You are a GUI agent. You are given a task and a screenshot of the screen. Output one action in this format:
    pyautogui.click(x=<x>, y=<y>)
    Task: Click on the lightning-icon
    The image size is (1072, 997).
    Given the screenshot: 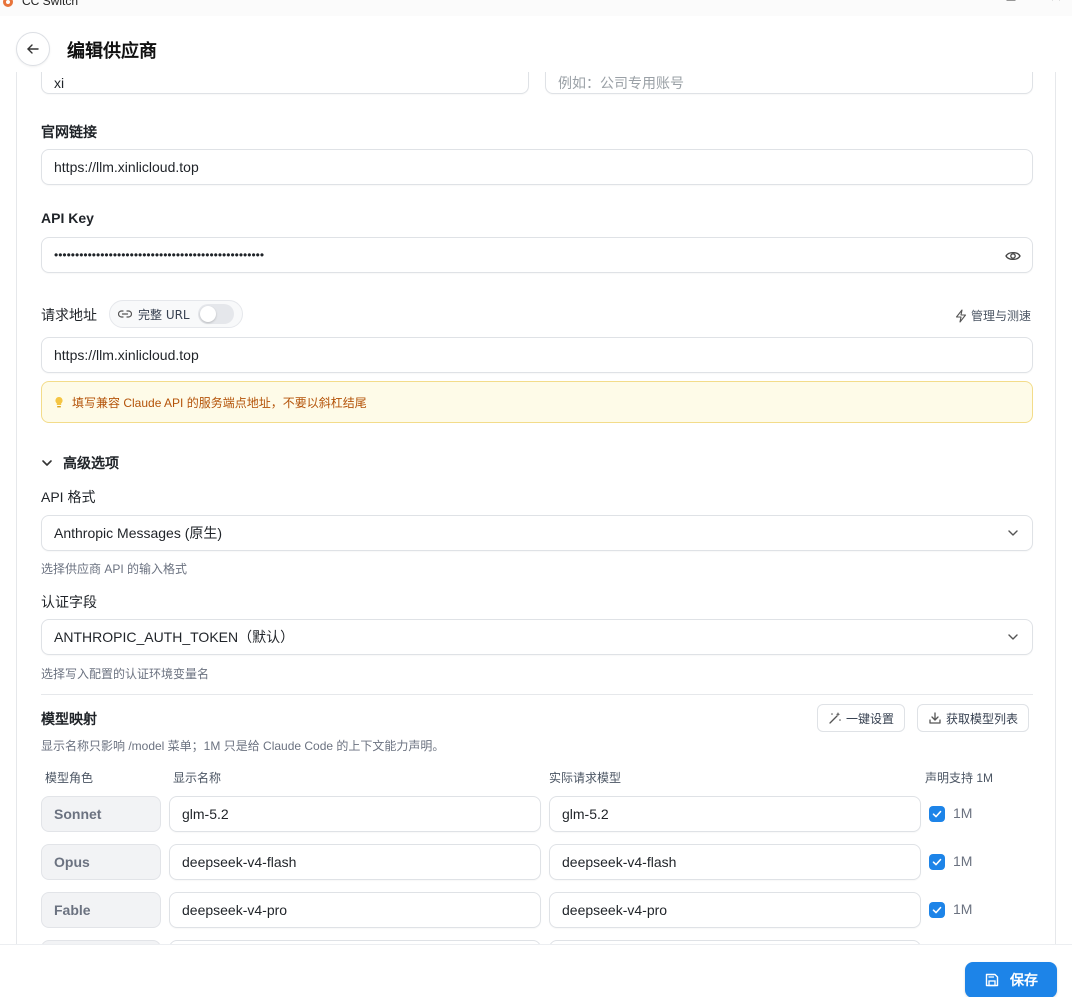 What is the action you would take?
    pyautogui.click(x=961, y=315)
    